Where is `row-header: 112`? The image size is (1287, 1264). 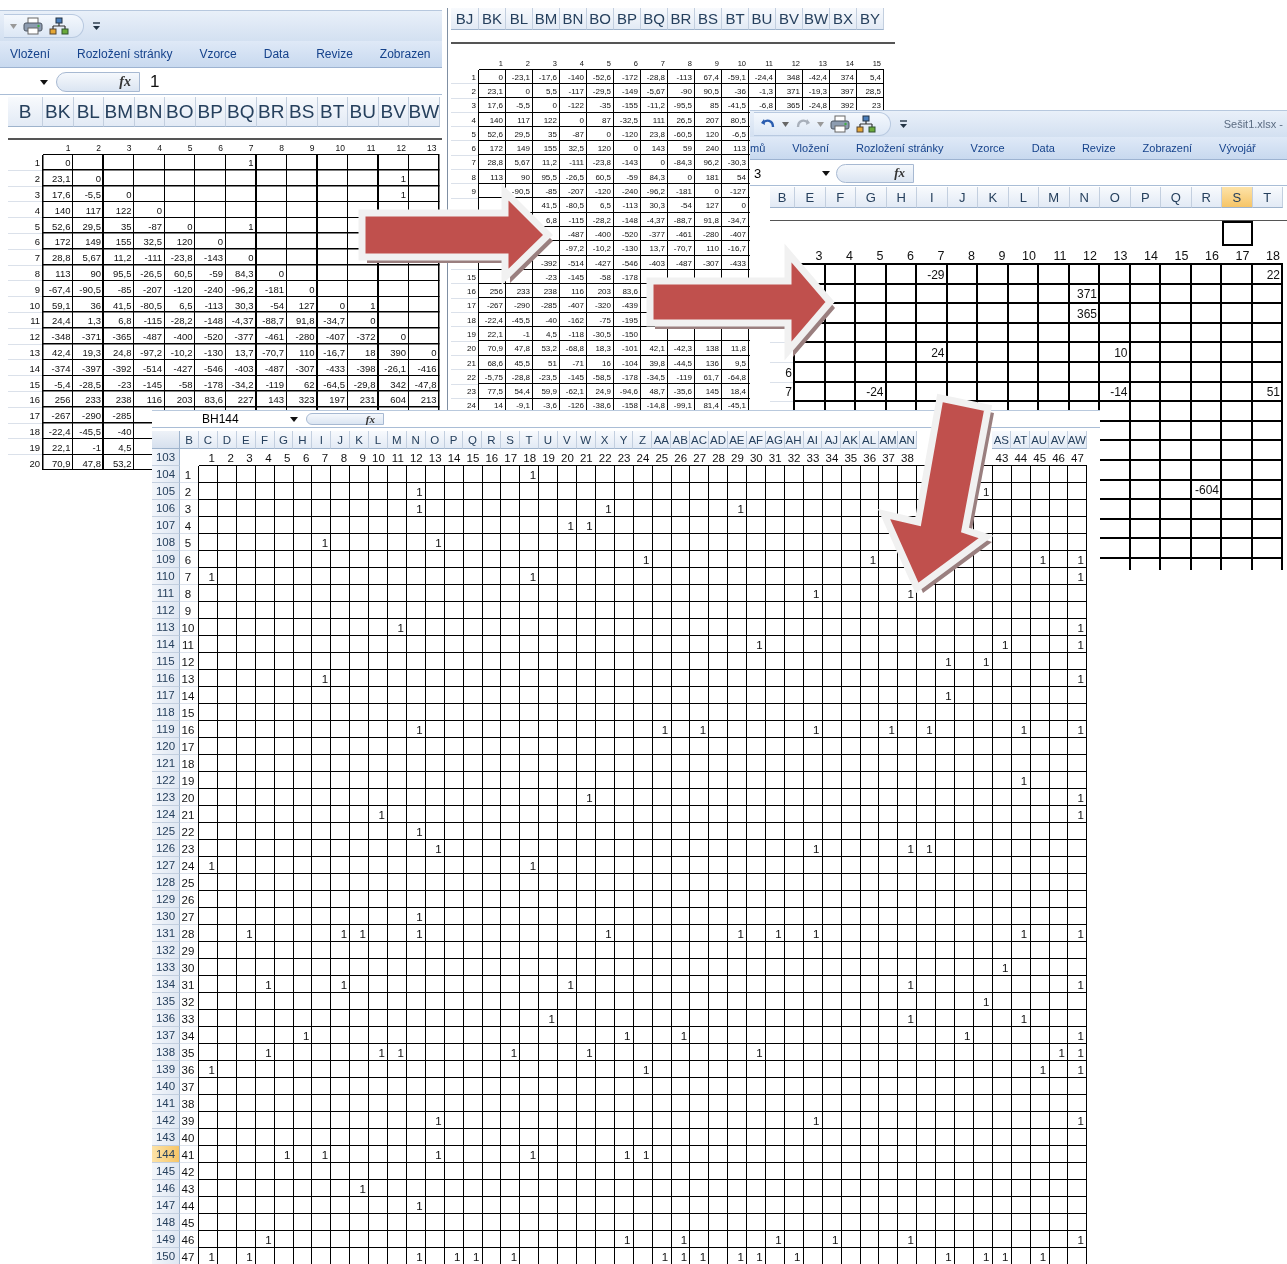
row-header: 112 is located at coordinates (166, 610).